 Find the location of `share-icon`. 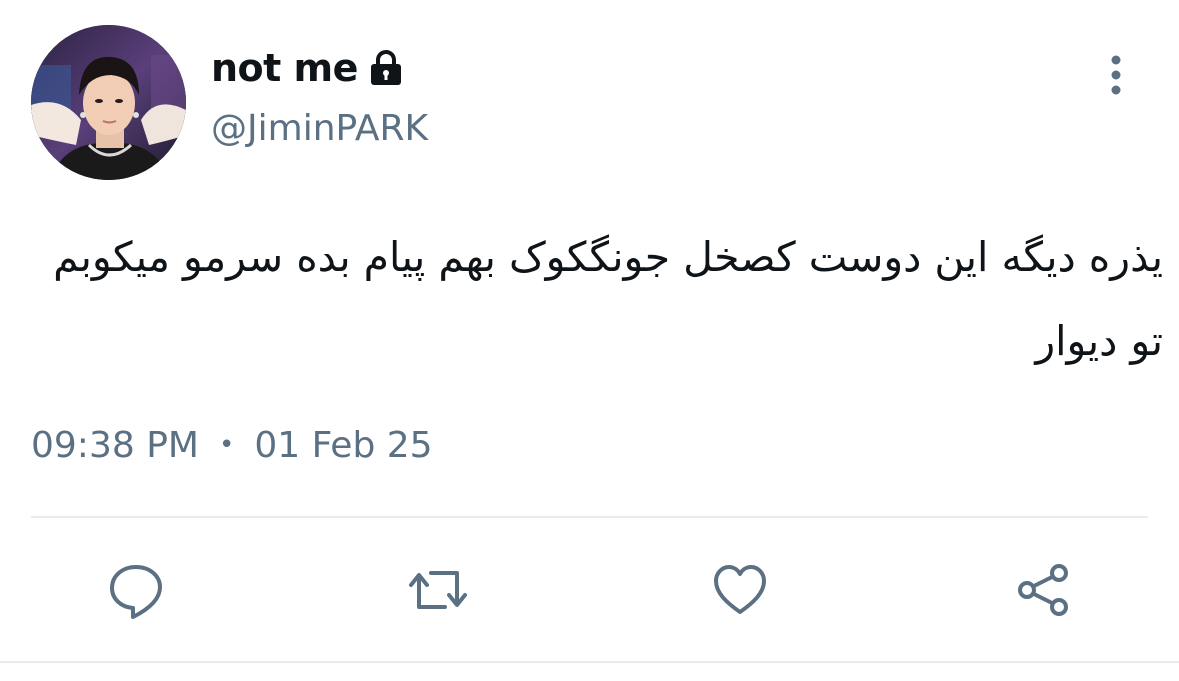

share-icon is located at coordinates (1043, 590).